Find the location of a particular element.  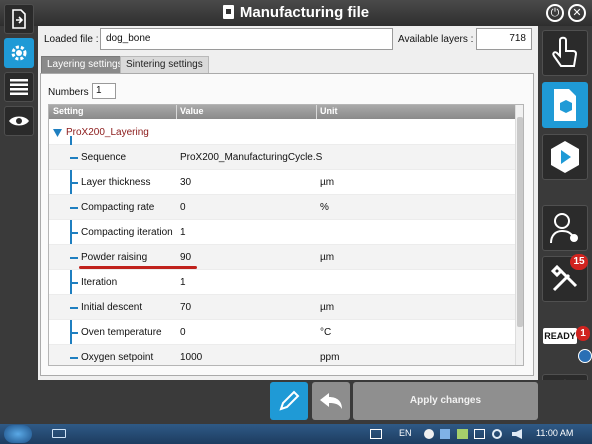

close-button: ✕ is located at coordinates (577, 13).